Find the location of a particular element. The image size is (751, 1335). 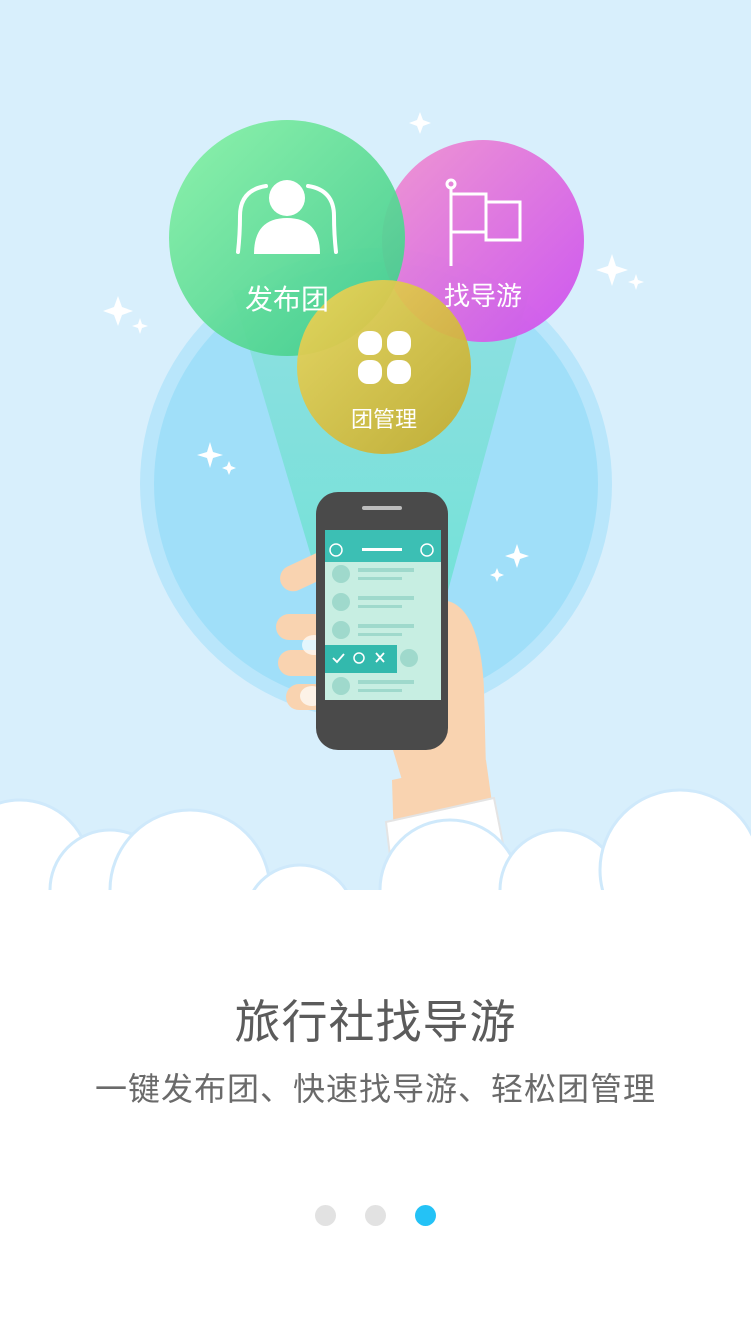

page-subtitle: 一键发布团、快速找导游、轻松团管理 is located at coordinates (375, 1089).